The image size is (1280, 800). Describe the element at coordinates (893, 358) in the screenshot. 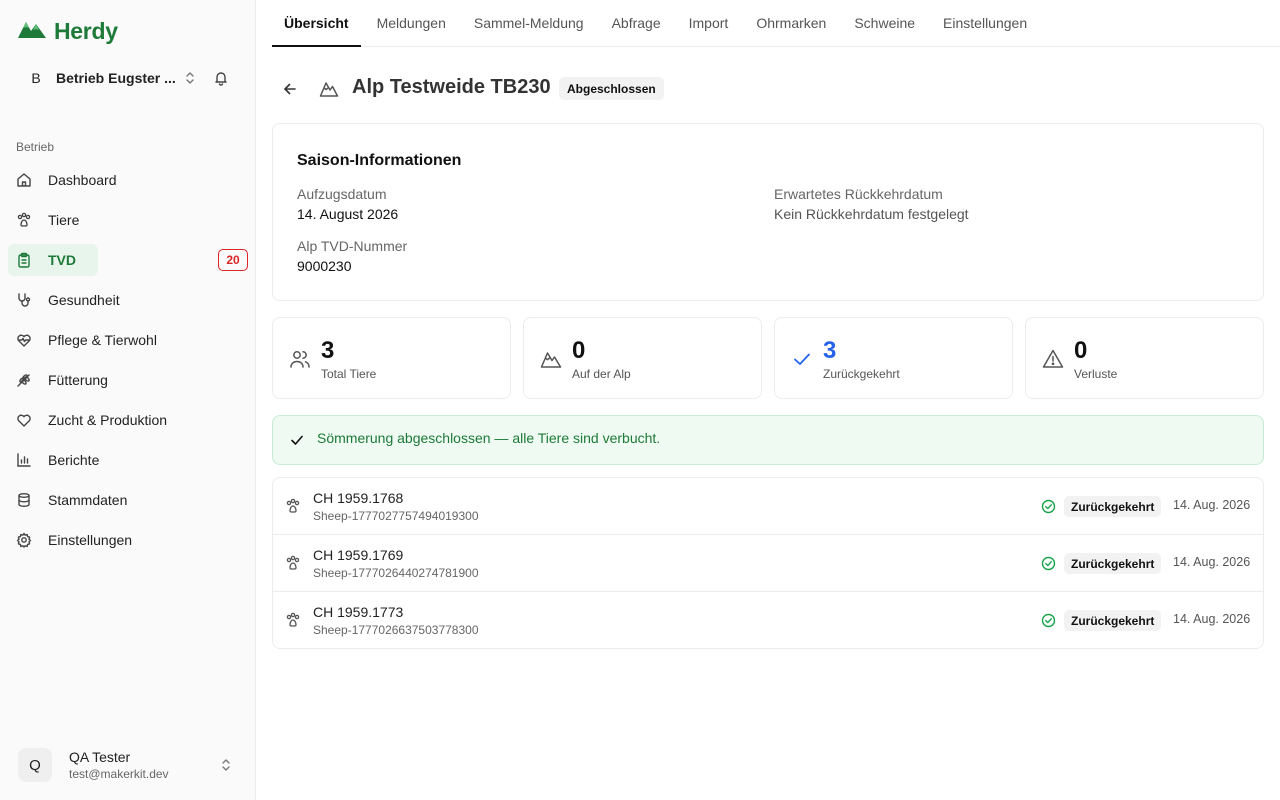

I see `stat-card-returned: 3 Zurückgekehrt` at that location.